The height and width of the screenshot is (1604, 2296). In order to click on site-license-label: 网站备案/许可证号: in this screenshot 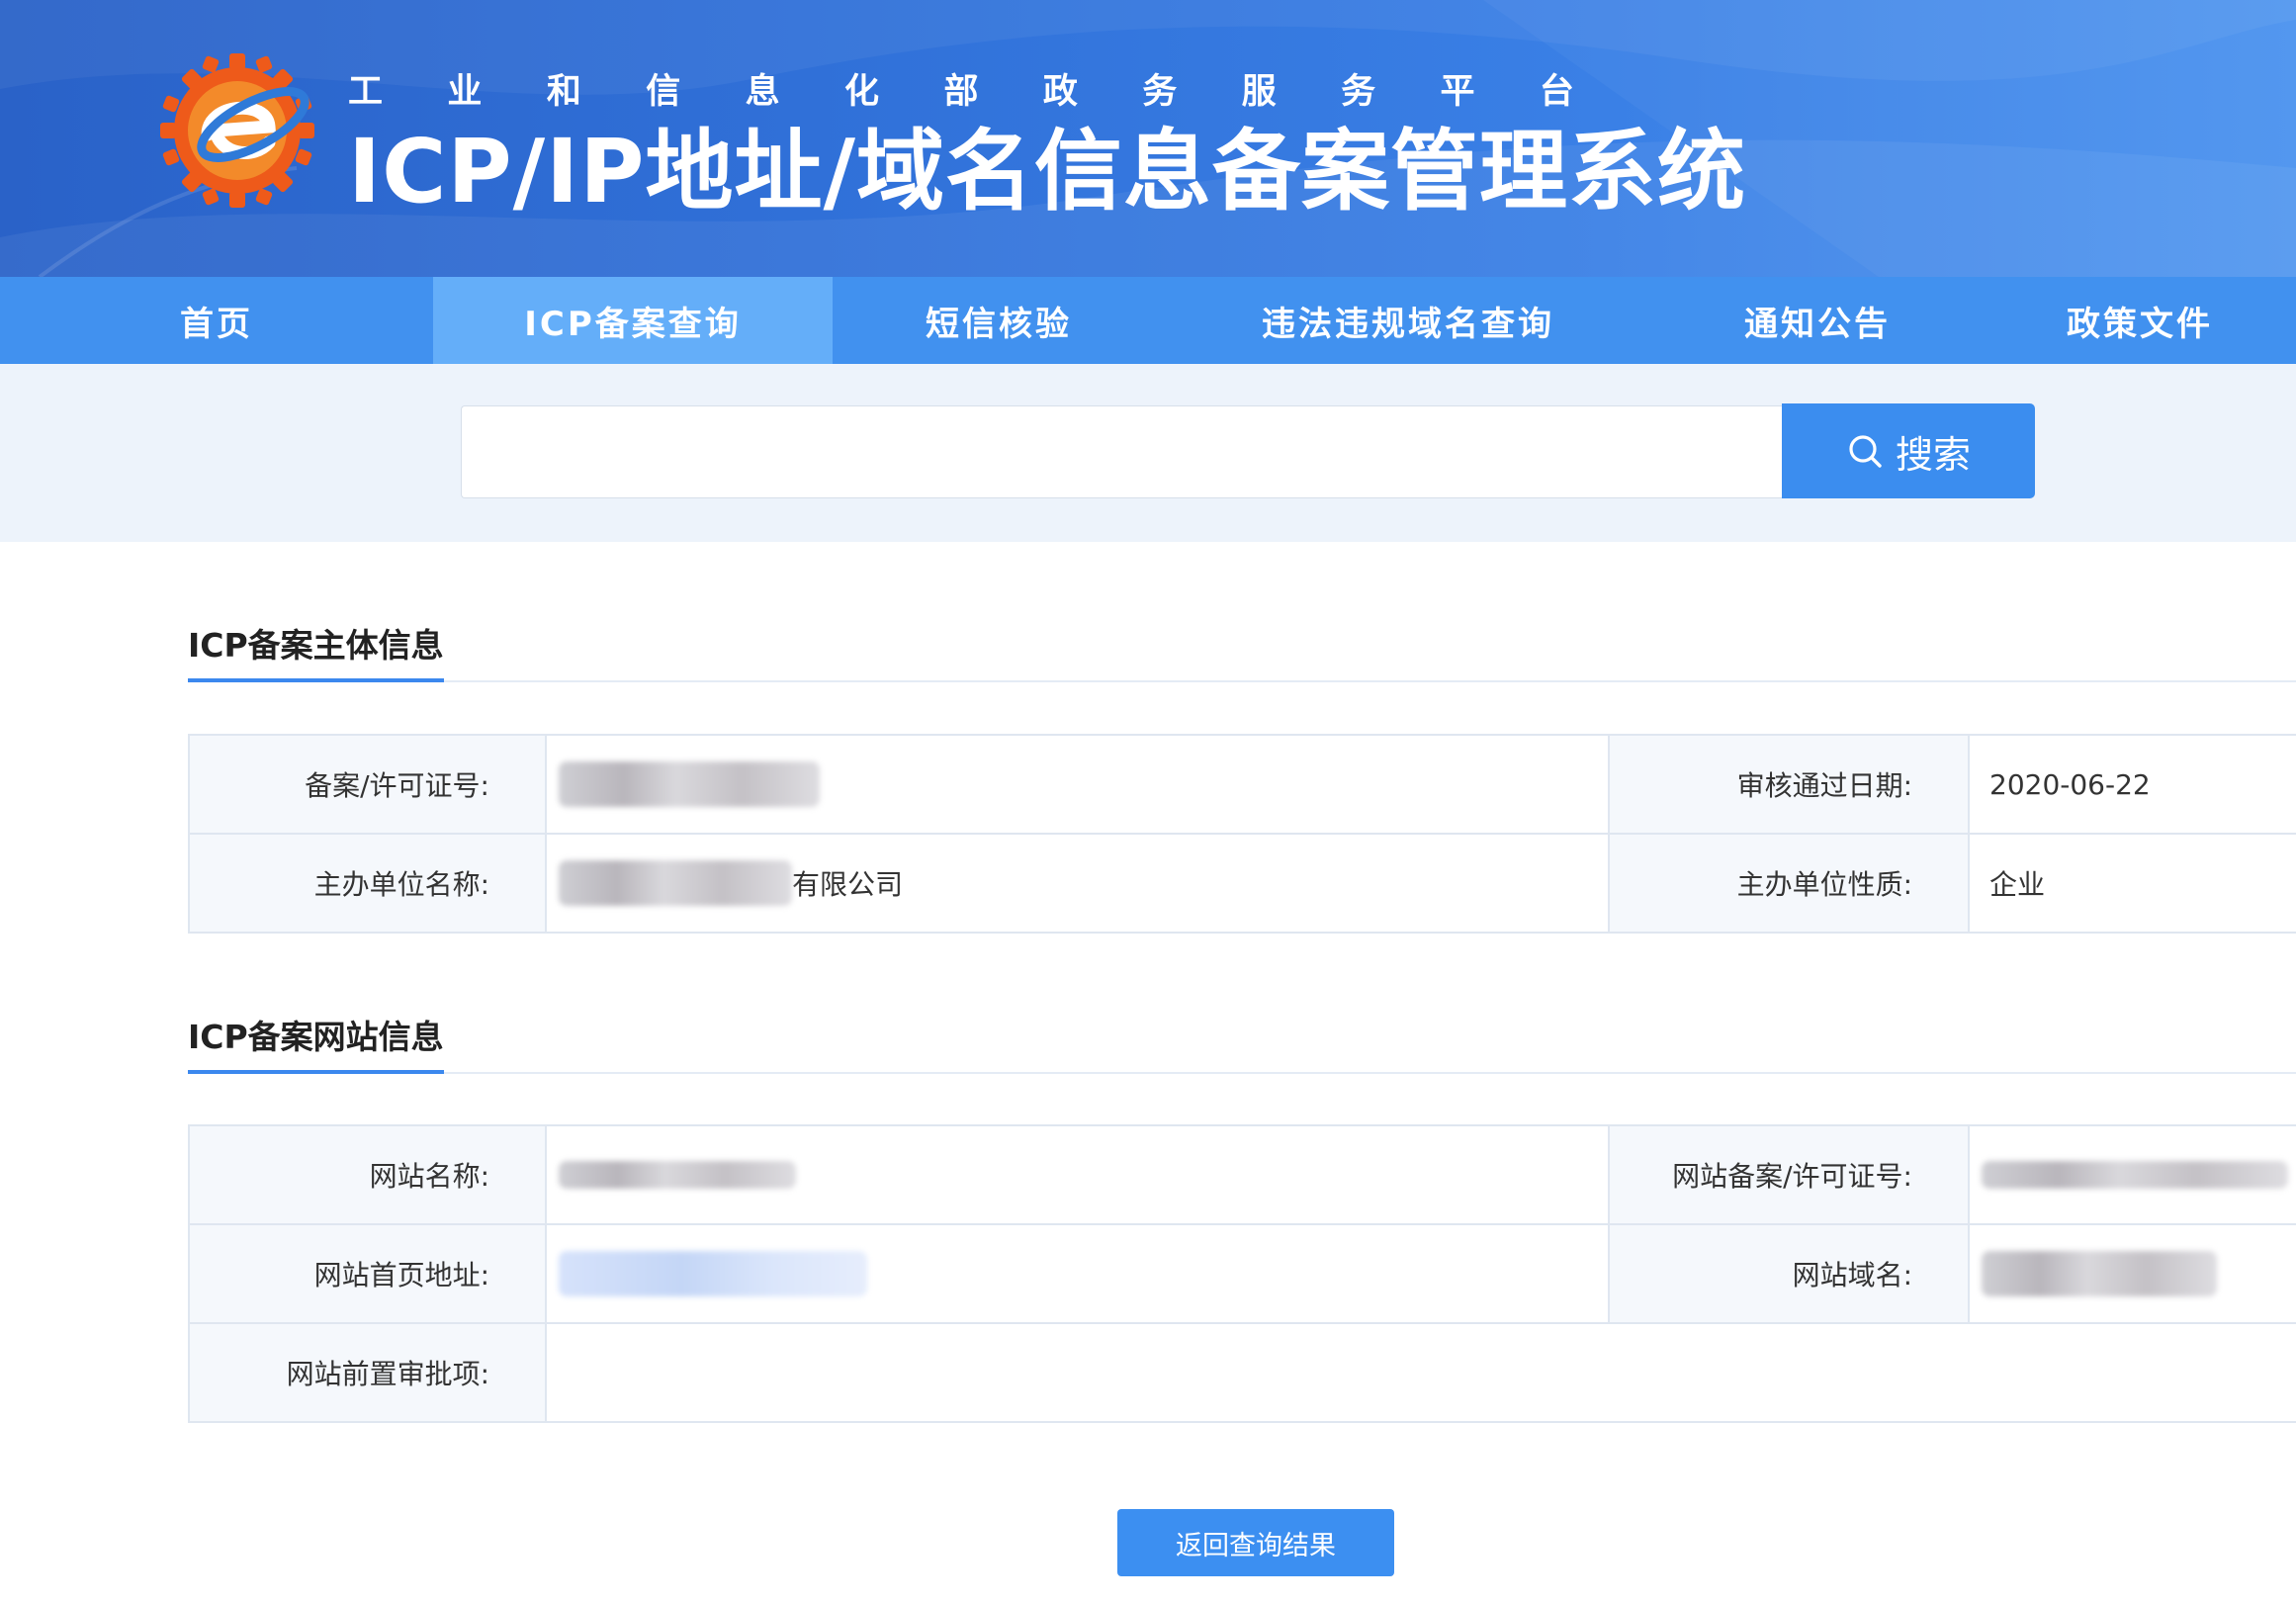, I will do `click(1790, 1174)`.